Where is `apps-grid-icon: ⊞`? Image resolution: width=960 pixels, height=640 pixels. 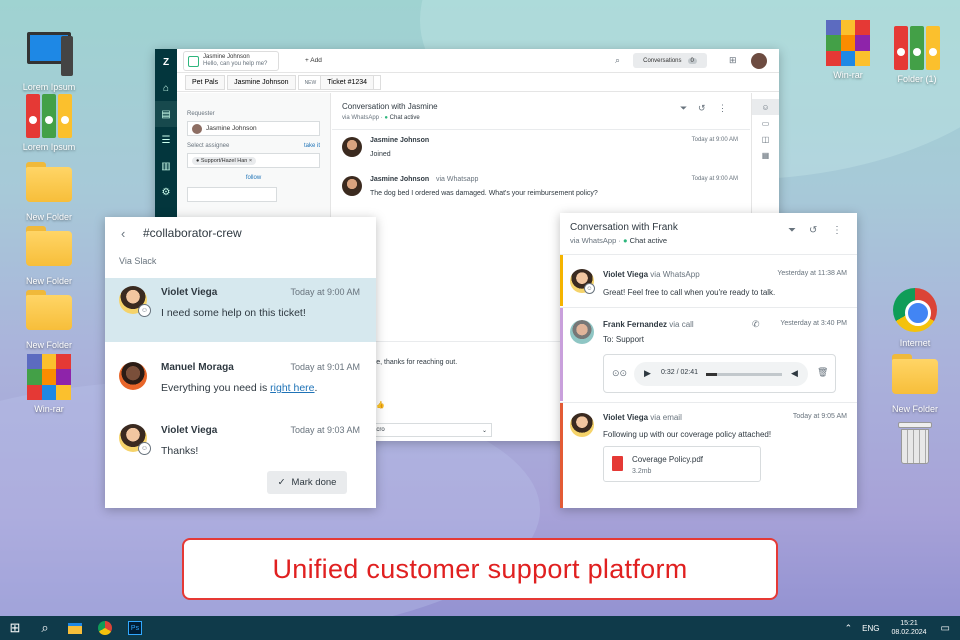 apps-grid-icon: ⊞ is located at coordinates (733, 60).